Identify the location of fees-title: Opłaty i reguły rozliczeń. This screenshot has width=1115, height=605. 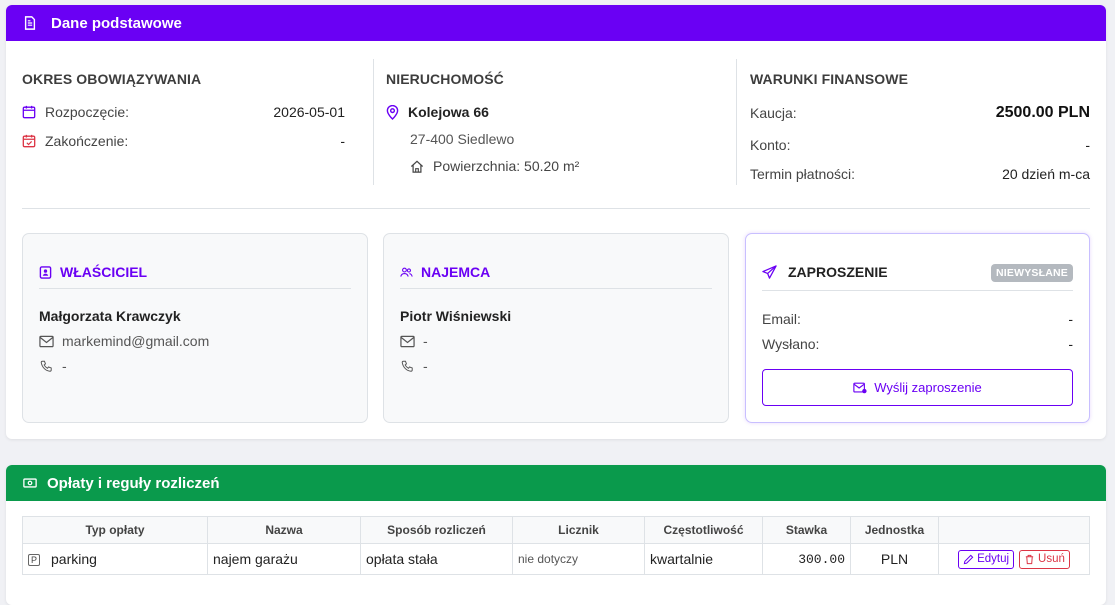
(133, 483).